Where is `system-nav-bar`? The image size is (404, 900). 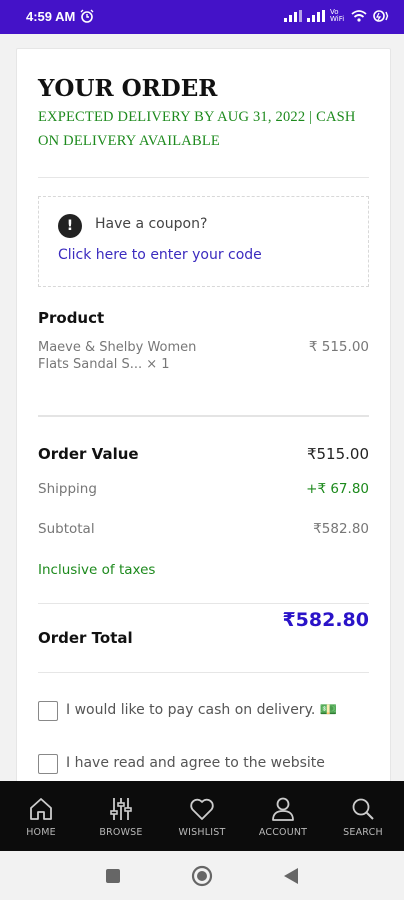
system-nav-bar is located at coordinates (202, 875).